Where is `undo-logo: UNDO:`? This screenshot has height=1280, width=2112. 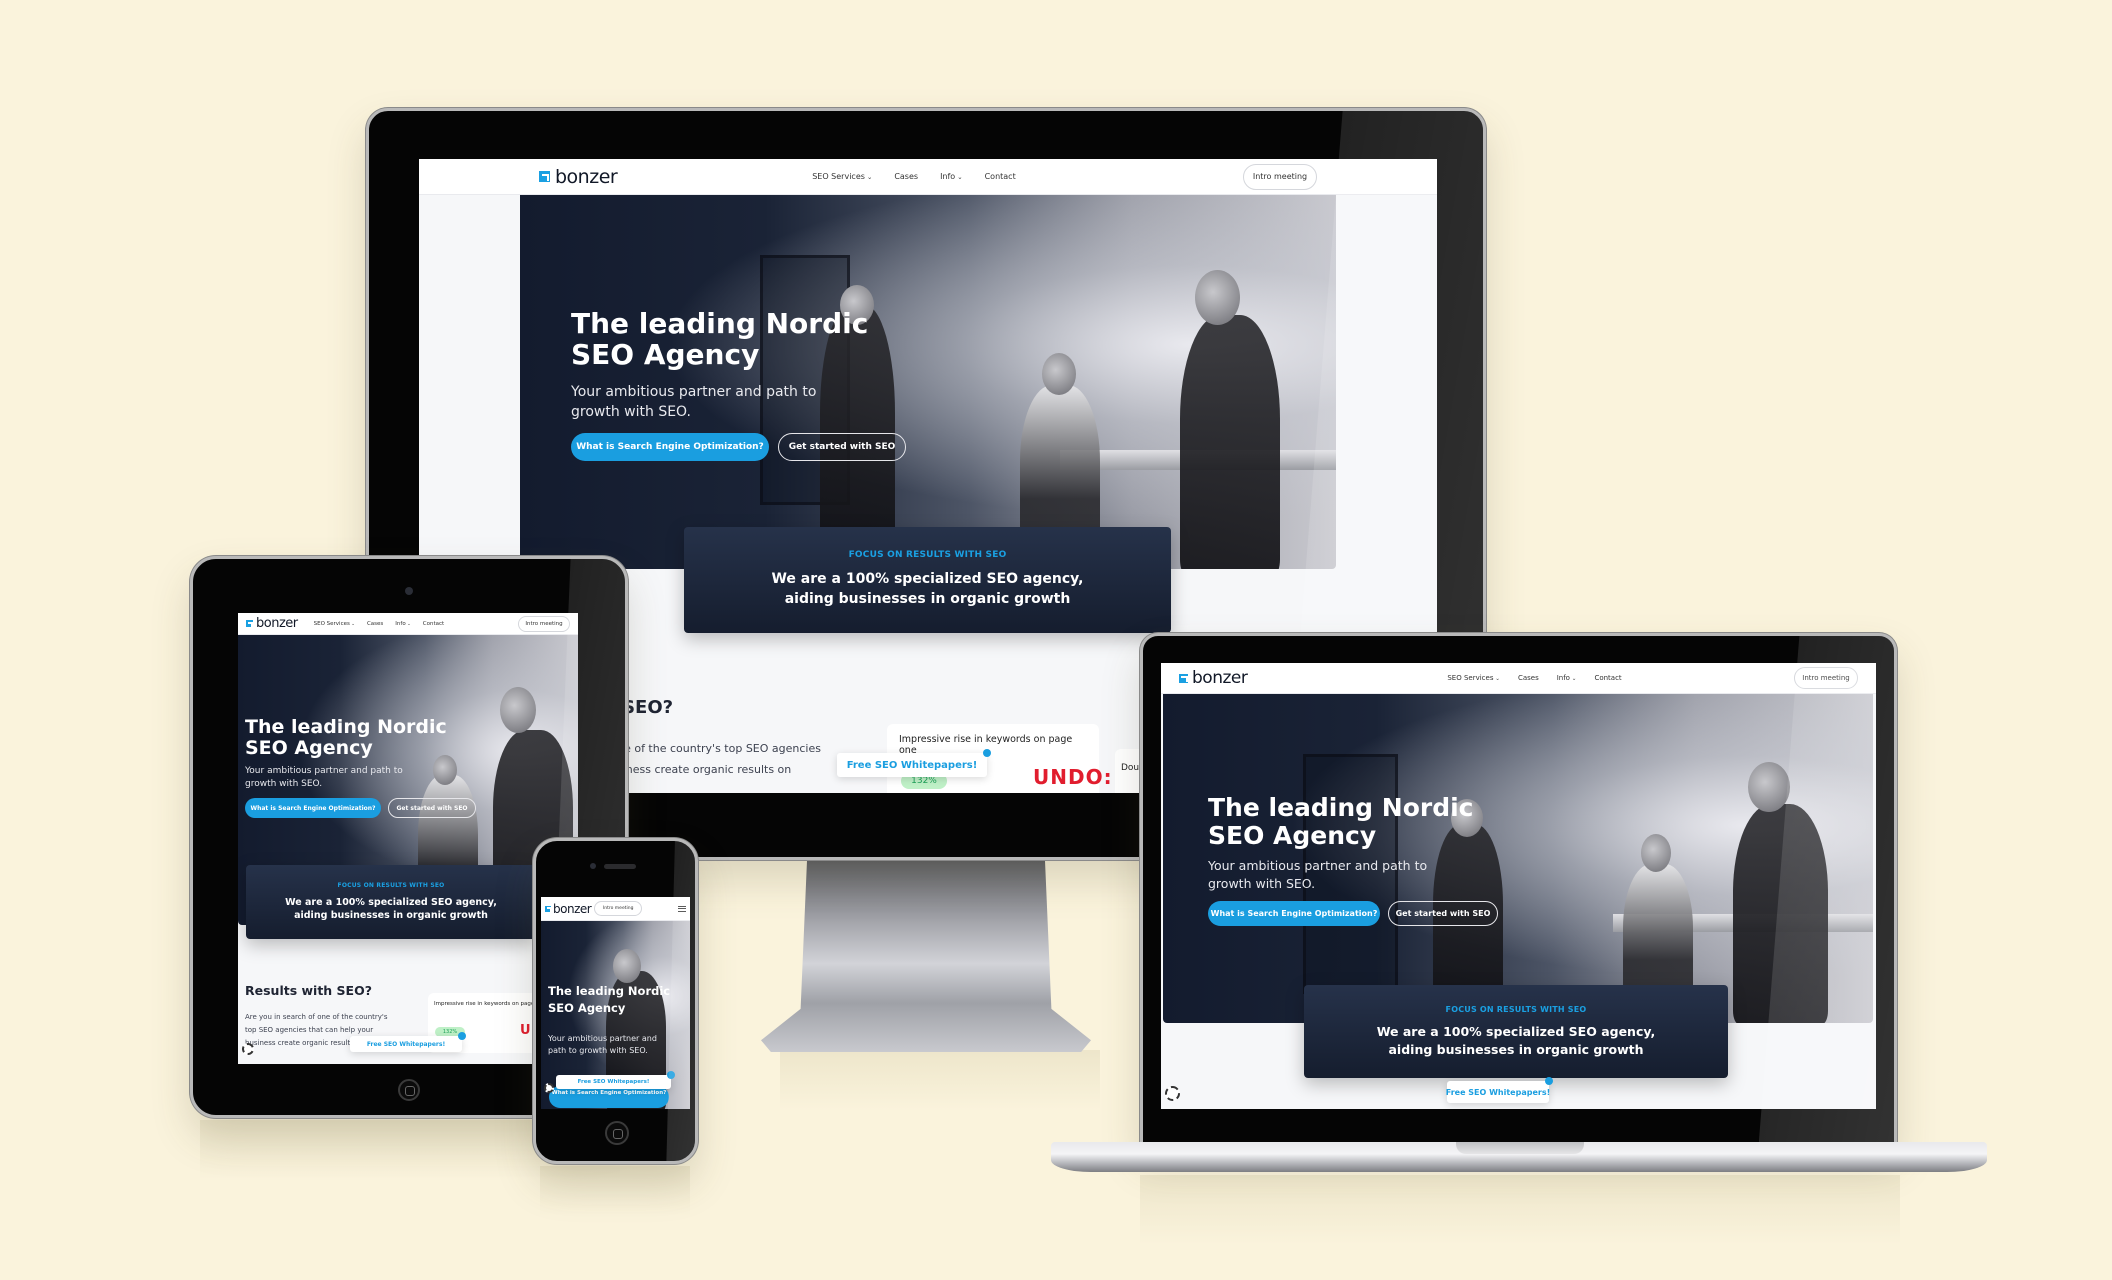
undo-logo: UNDO: is located at coordinates (1073, 777).